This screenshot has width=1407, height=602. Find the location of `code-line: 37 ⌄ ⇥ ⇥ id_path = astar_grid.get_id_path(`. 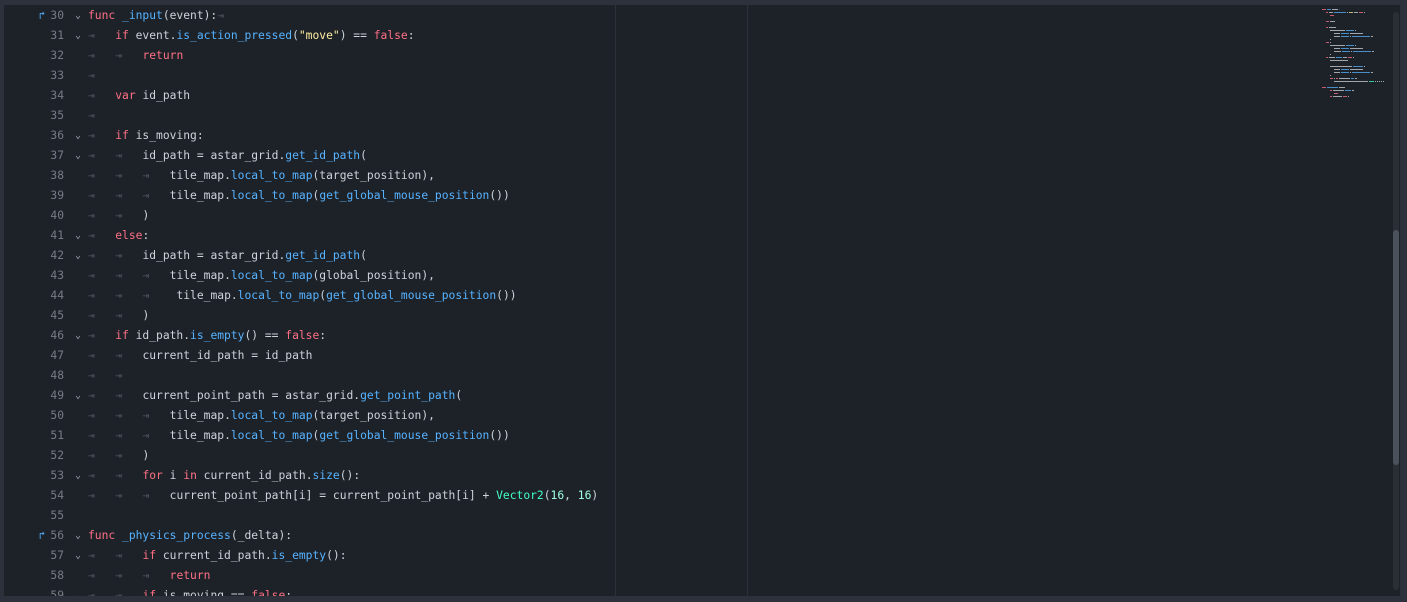

code-line: 37 ⌄ ⇥ ⇥ id_path = astar_grid.get_id_path( is located at coordinates (654, 156).